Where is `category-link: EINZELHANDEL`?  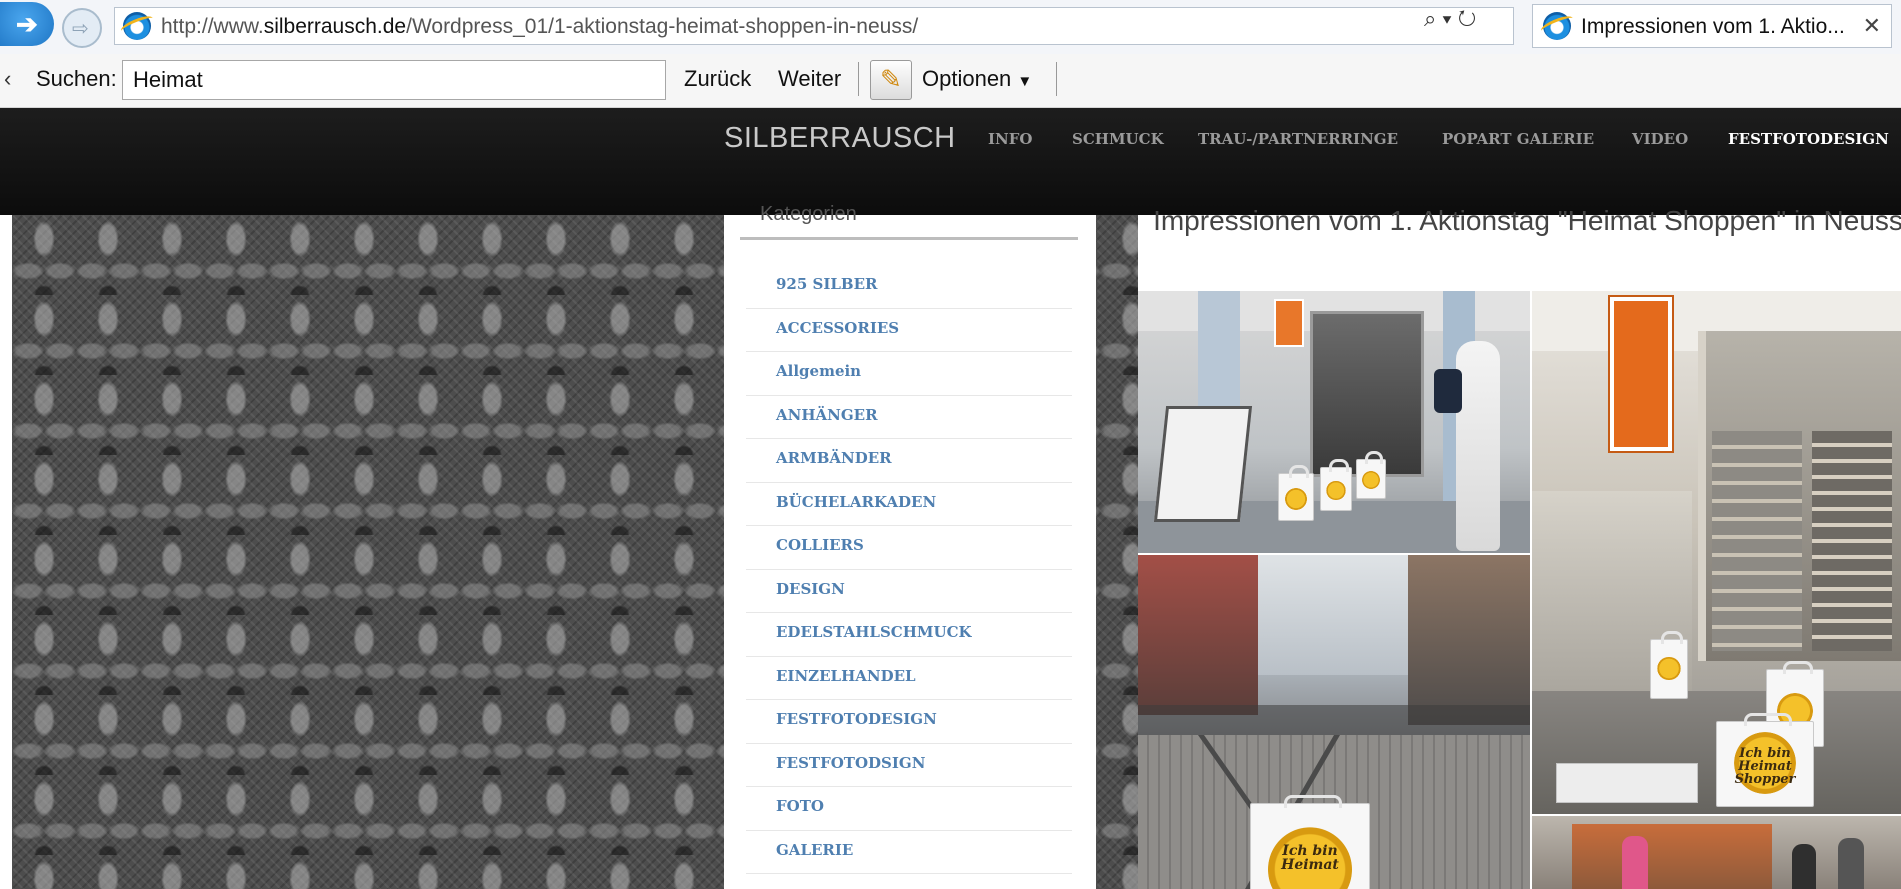
category-link: EINZELHANDEL is located at coordinates (909, 678).